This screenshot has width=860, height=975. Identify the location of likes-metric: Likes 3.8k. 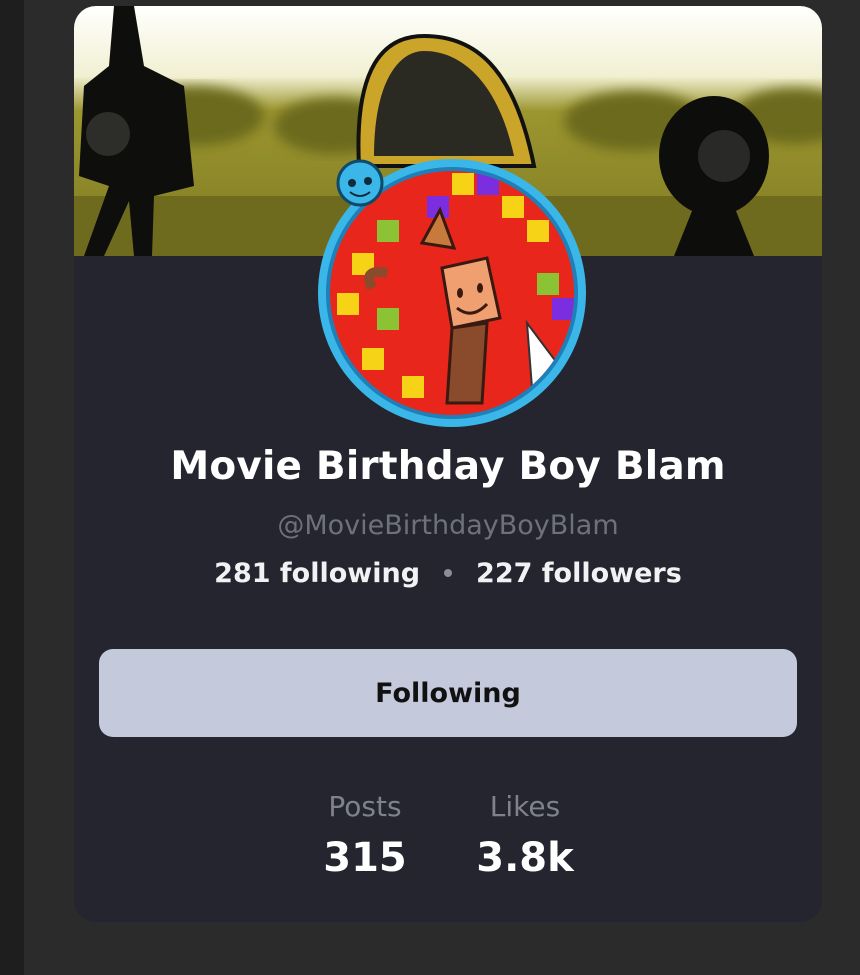
(525, 835).